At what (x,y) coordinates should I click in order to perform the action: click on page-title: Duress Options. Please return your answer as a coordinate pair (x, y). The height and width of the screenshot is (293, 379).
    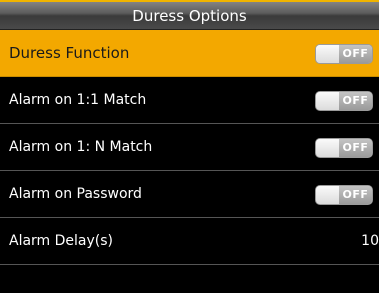
    Looking at the image, I should click on (189, 16).